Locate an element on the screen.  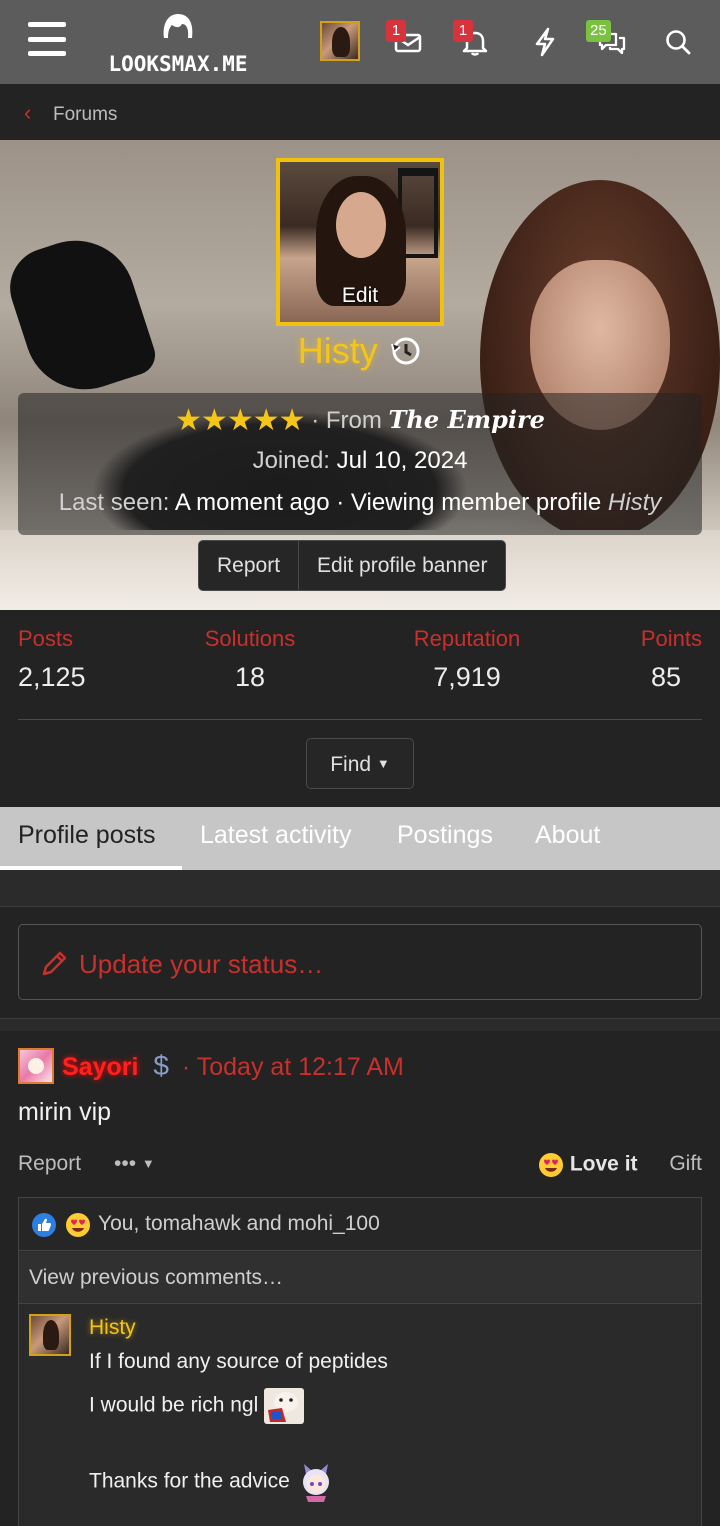
rank-row: ★★★★★ · From The Empire is located at coordinates (360, 420).